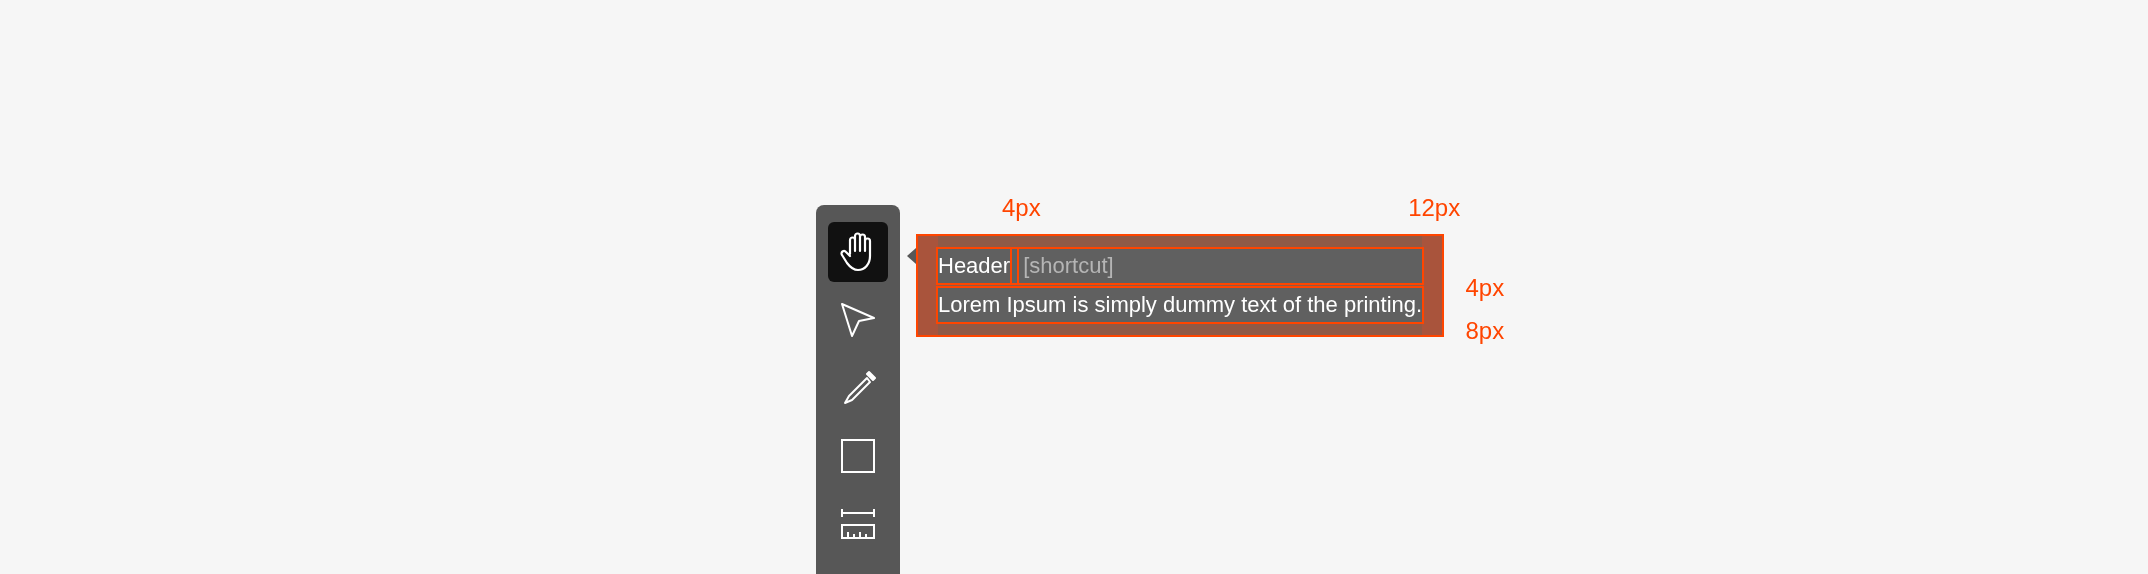 The width and height of the screenshot is (2148, 574). Describe the element at coordinates (1180, 305) in the screenshot. I see `tooltip-body: Lorem Ipsum is simply dummy text of the printing.` at that location.